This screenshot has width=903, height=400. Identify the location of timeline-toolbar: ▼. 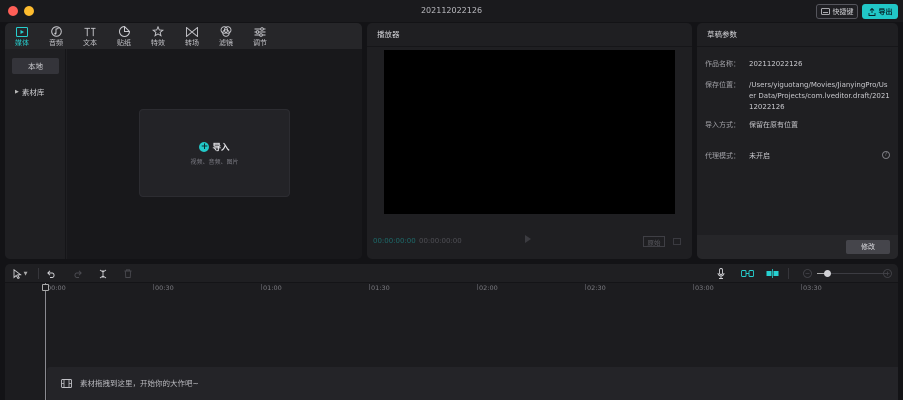
(451, 273).